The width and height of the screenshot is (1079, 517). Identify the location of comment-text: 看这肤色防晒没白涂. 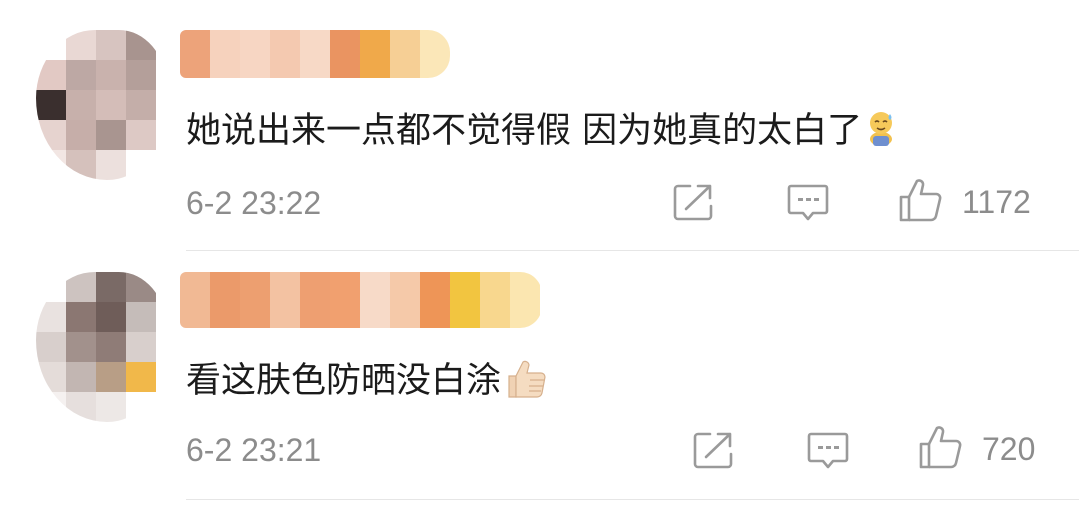
(367, 380).